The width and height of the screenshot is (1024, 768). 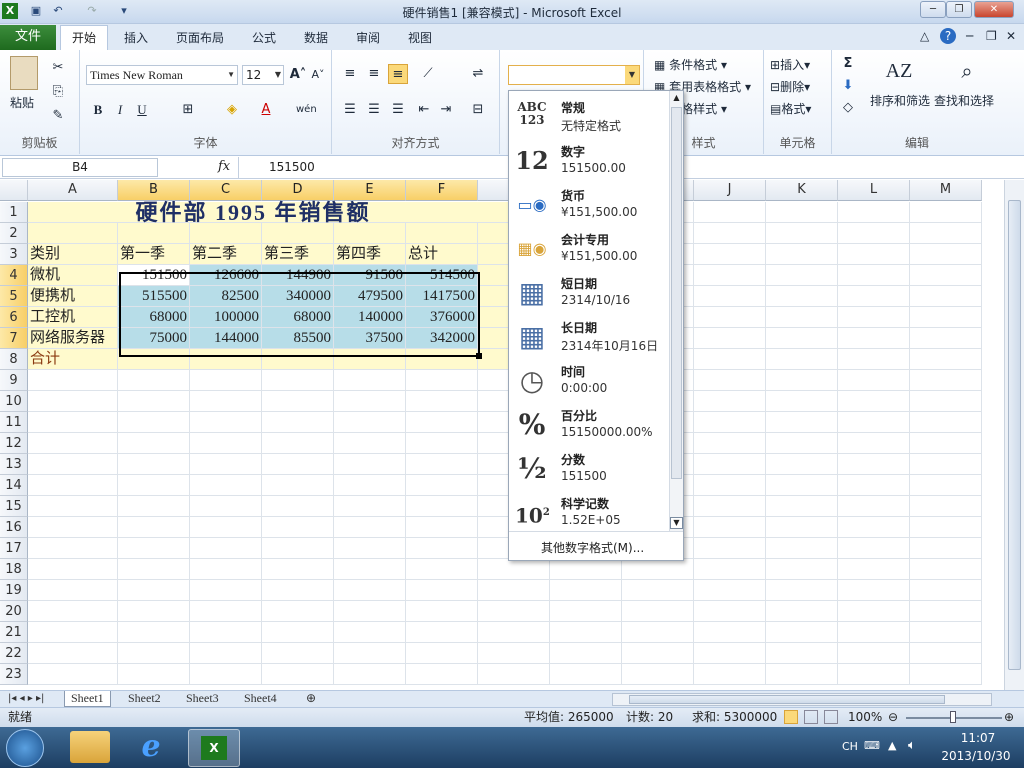 I want to click on active-cell: 151500, so click(x=154, y=275).